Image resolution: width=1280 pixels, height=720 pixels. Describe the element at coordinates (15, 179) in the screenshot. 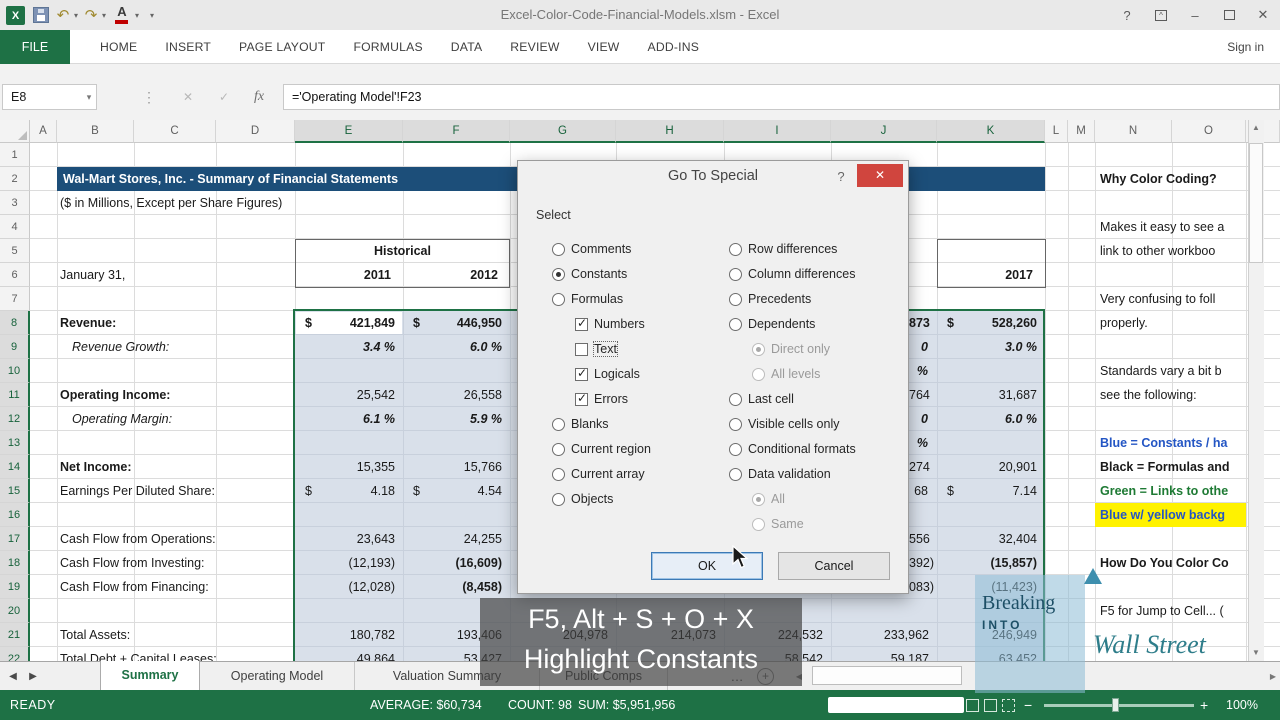

I see `row-header-2: 2` at that location.